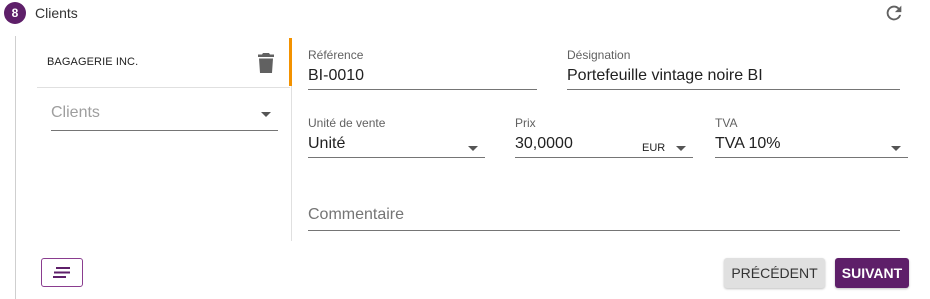  Describe the element at coordinates (872, 273) in the screenshot. I see `next-button: SUIVANT` at that location.